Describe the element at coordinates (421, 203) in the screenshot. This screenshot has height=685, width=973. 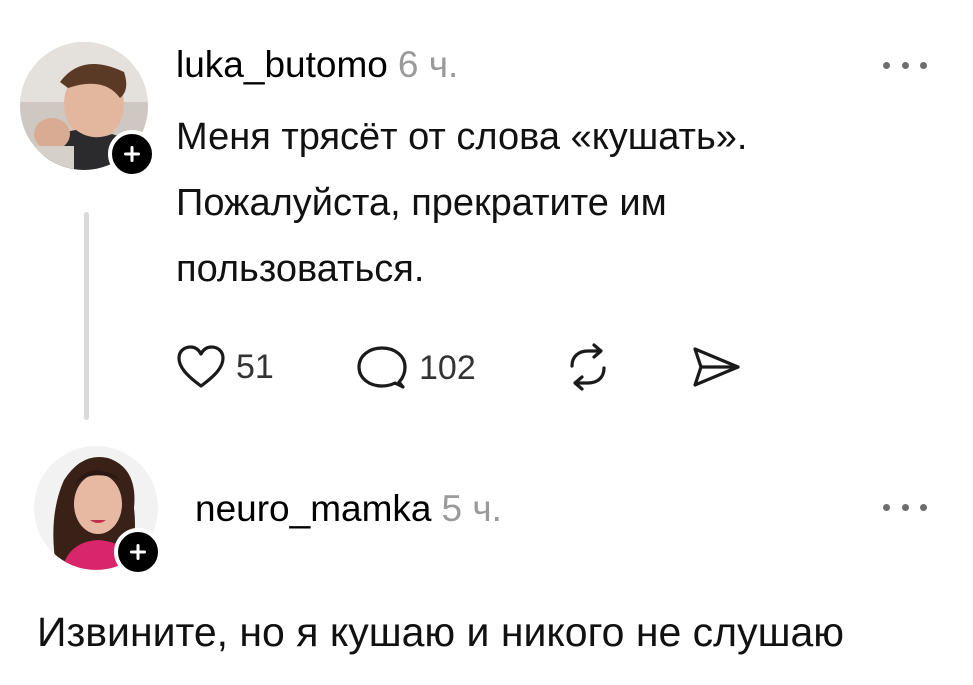
I see `post-text-line: Пожалуйста, прекратите им` at that location.